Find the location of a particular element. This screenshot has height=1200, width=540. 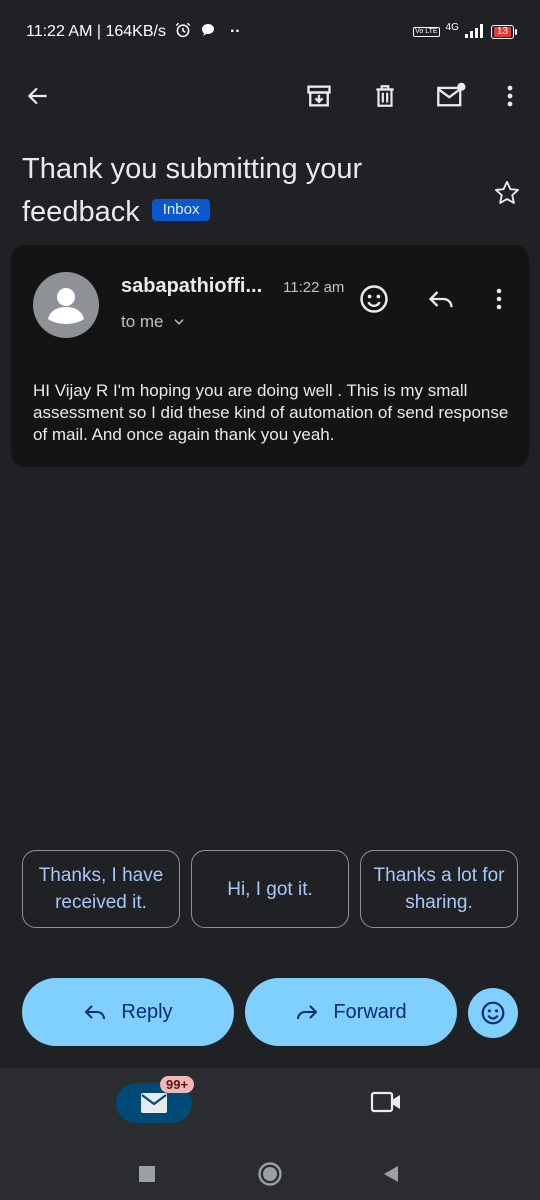

mail-icon is located at coordinates (154, 1103).